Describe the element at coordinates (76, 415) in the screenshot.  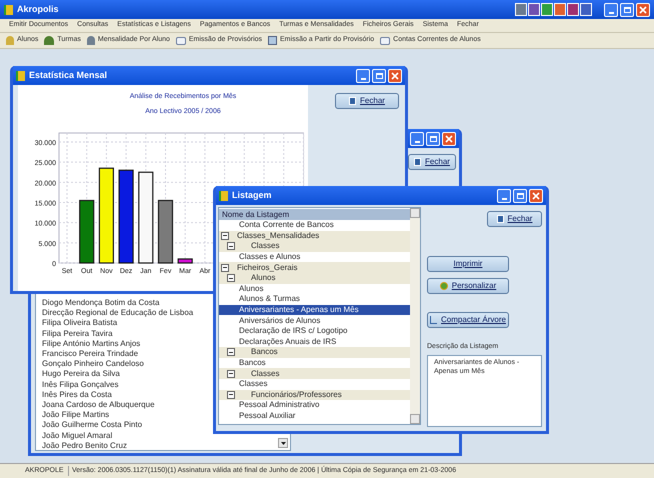
I see `list-item: João Filipe Martins` at that location.